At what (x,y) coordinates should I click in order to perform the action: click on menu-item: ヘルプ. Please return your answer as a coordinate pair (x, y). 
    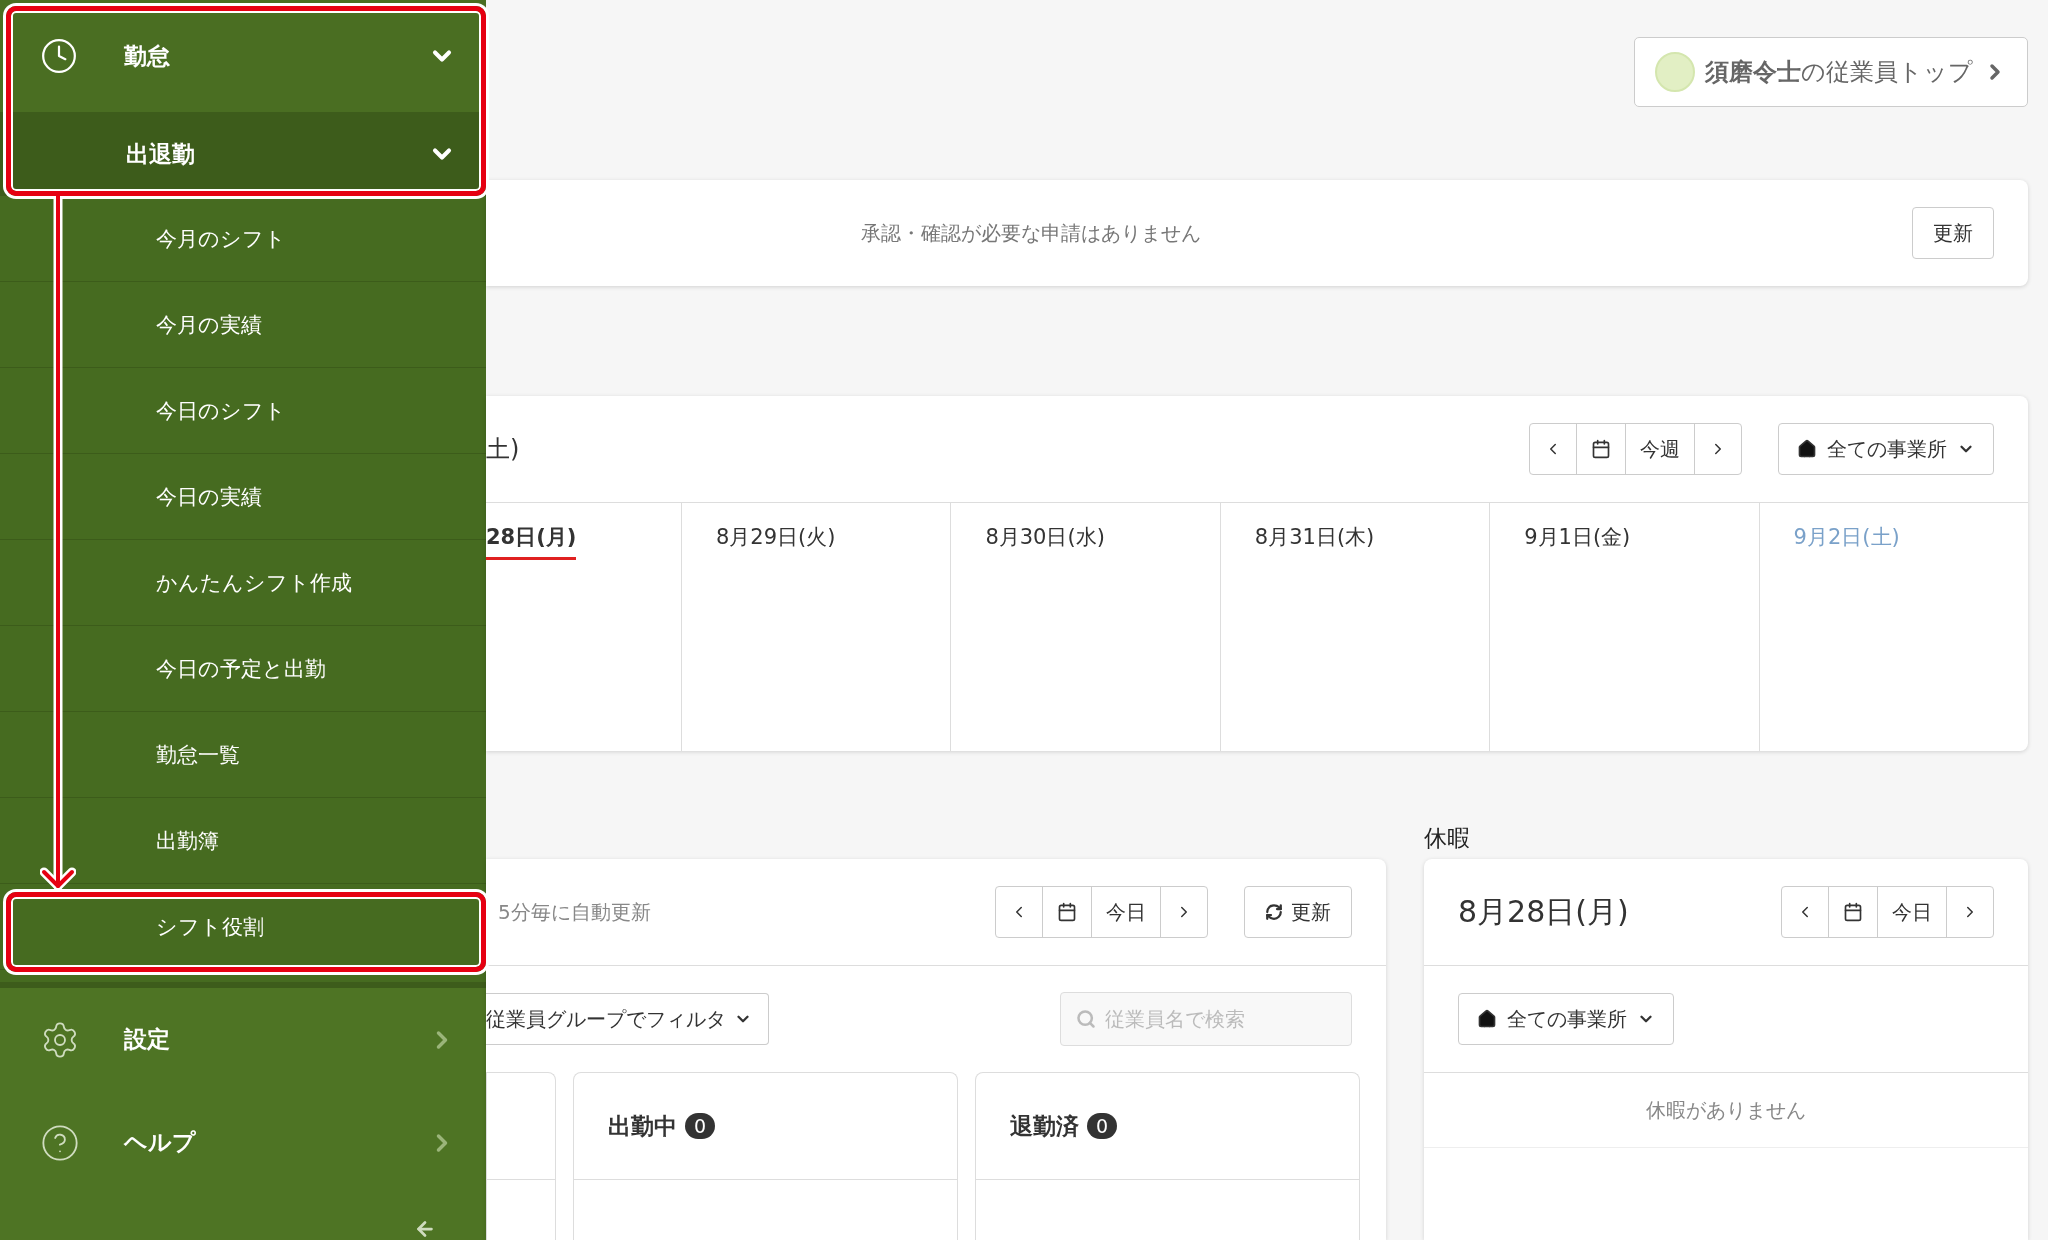
    Looking at the image, I should click on (243, 1142).